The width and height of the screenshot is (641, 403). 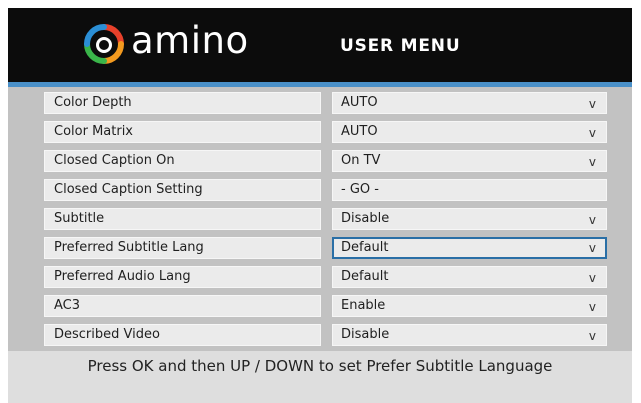 I want to click on menu-row-ac3: AC3 Enable v, so click(x=320, y=306).